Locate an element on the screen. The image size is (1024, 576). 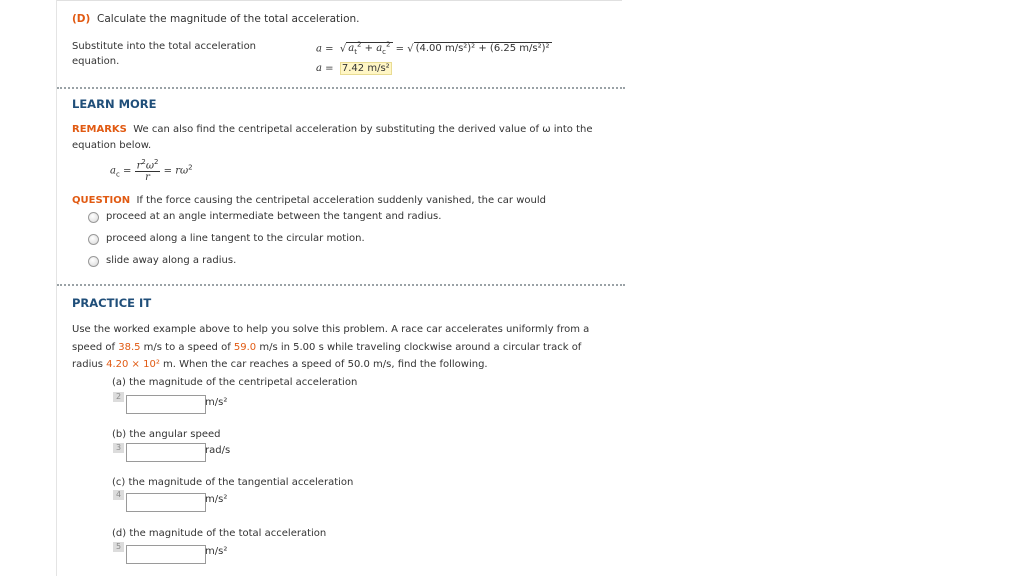
radius-value: 4.20 × 10² is located at coordinates (133, 364).